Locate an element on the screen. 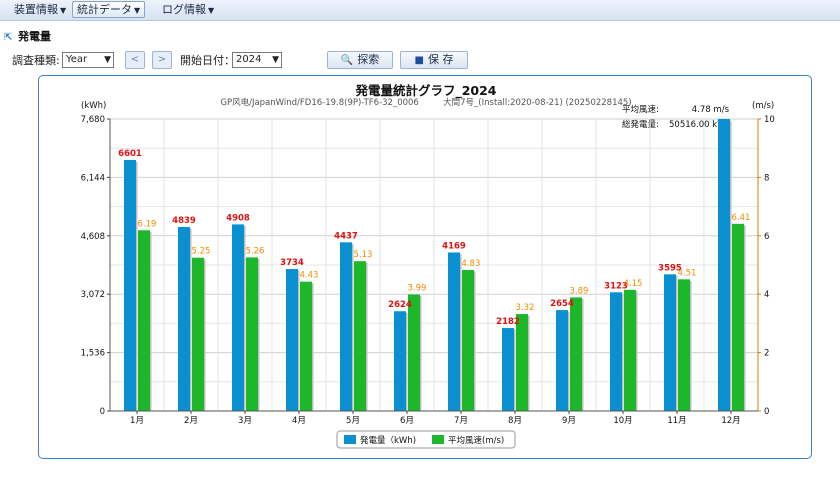  legend-label-wind: 平均風速(m/s) is located at coordinates (476, 440).